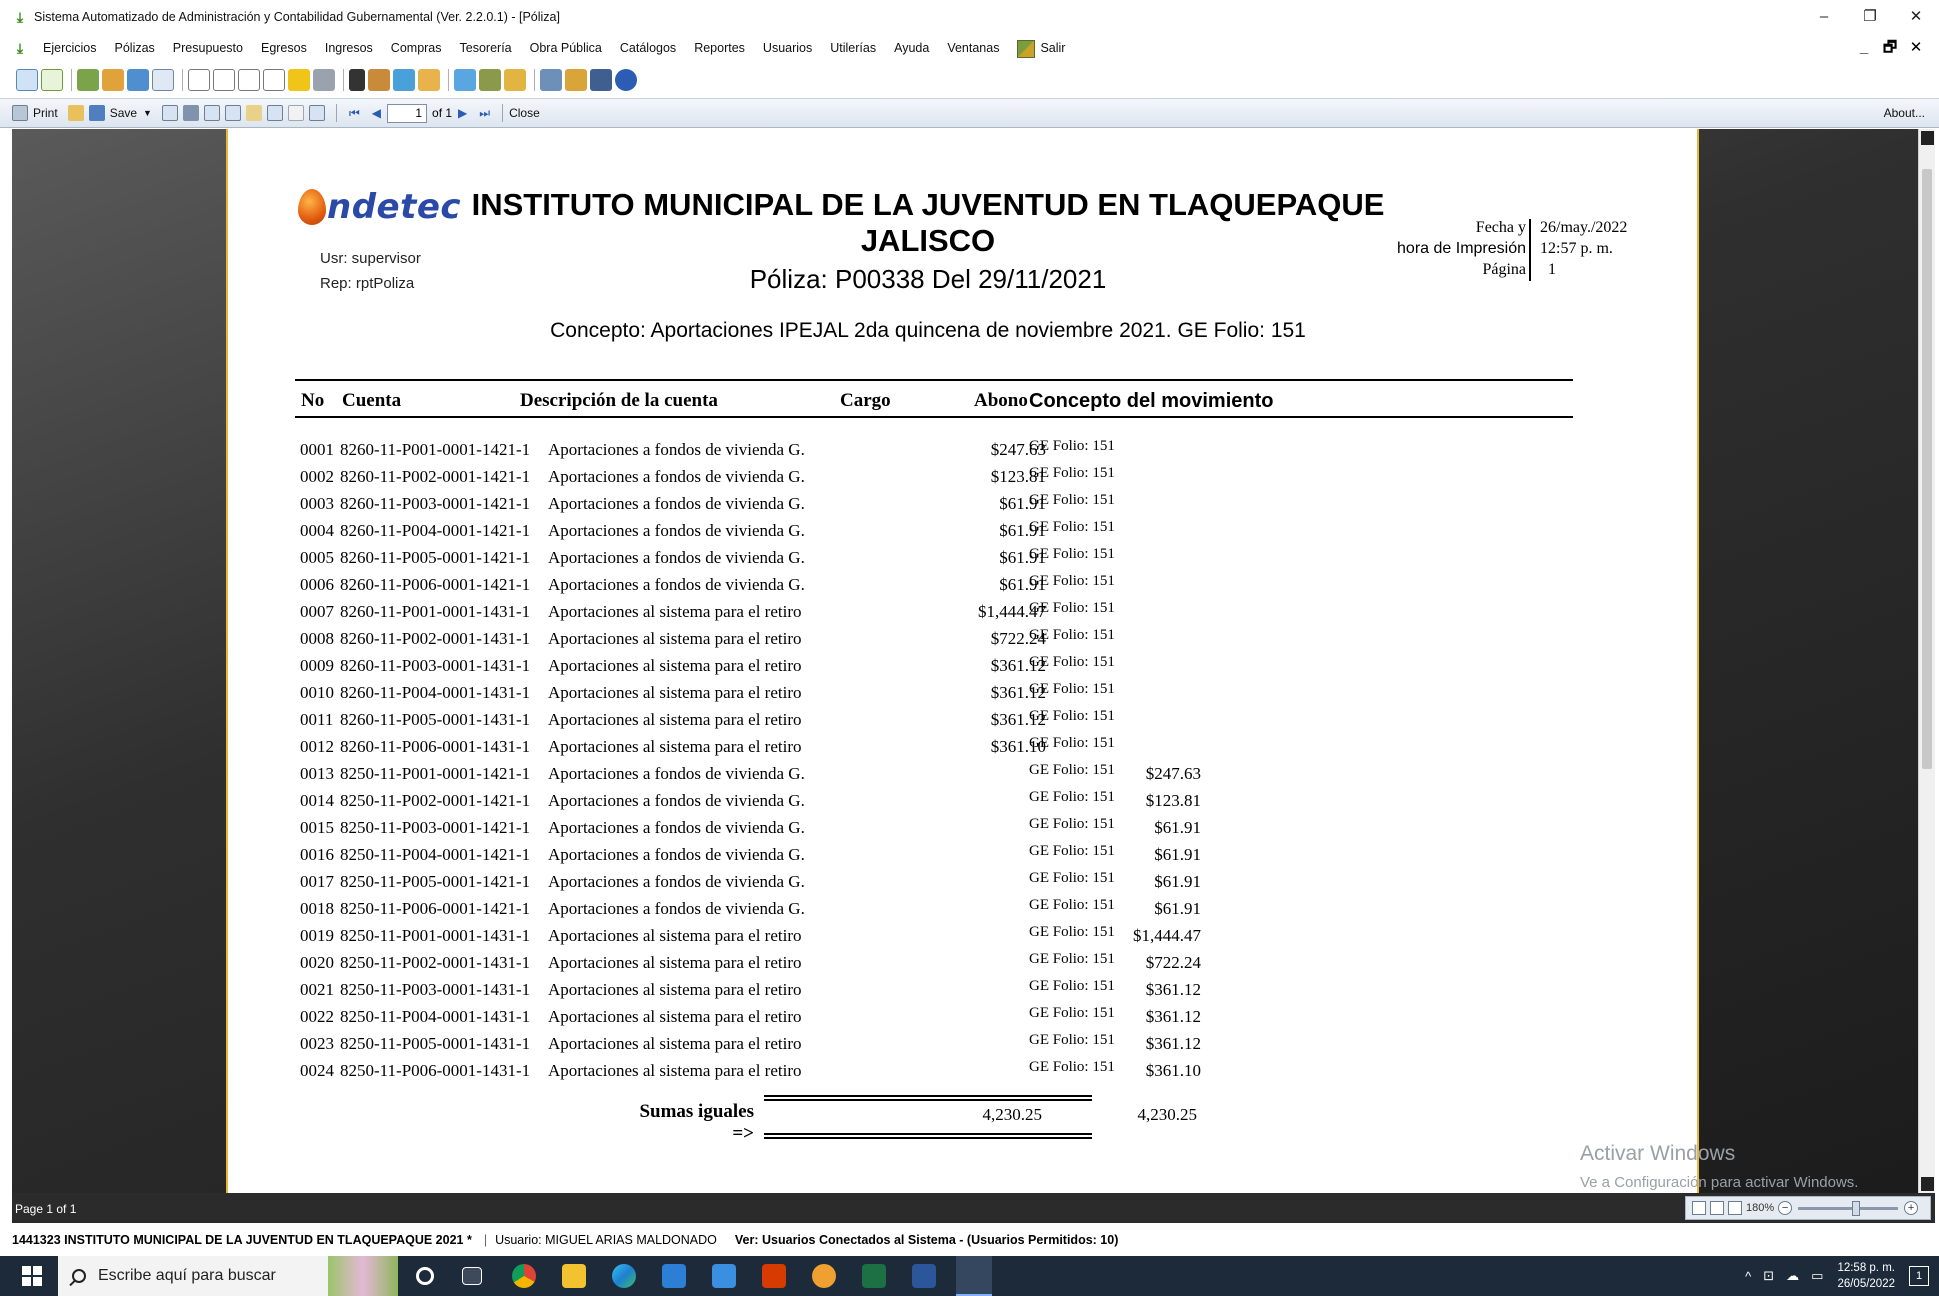 The image size is (1939, 1296). I want to click on save-label: Save, so click(123, 113).